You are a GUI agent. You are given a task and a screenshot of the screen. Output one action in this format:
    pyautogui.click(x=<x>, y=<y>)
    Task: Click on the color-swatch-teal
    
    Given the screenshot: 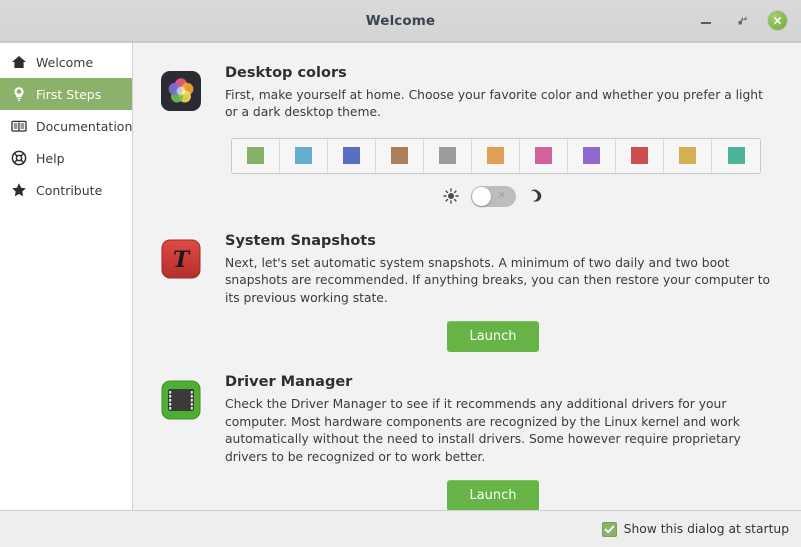 What is the action you would take?
    pyautogui.click(x=736, y=156)
    